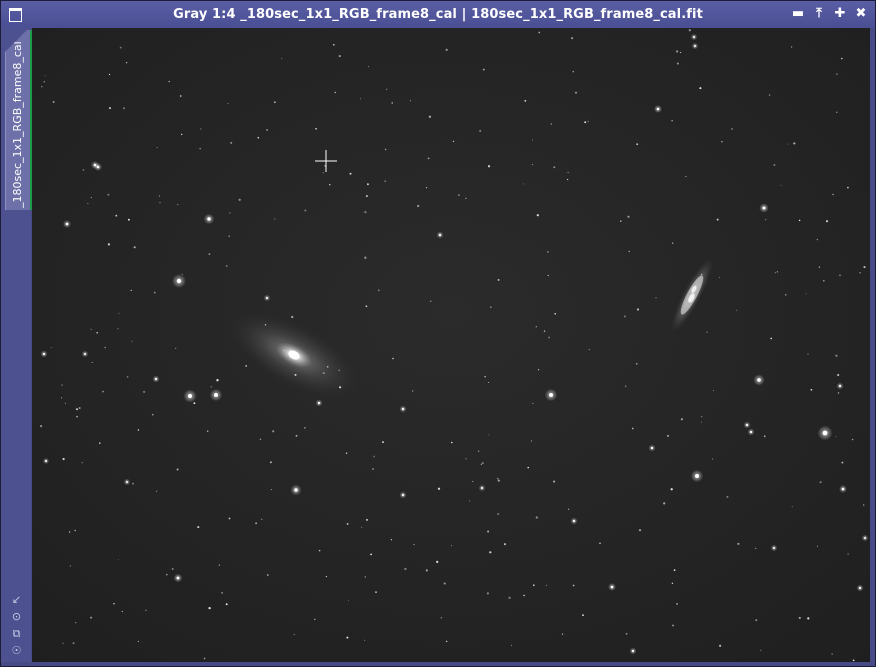  Describe the element at coordinates (16, 633) in the screenshot. I see `clone-icon: ⧉` at that location.